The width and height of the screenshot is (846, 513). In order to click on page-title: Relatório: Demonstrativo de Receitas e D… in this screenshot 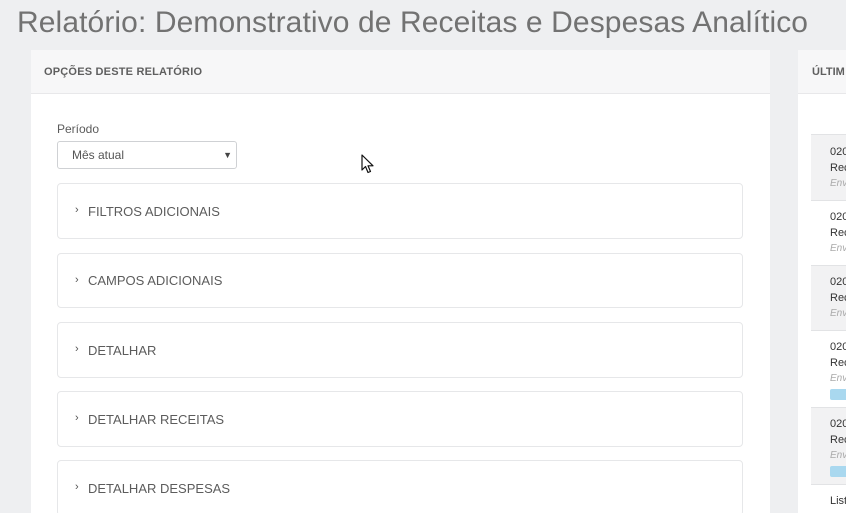, I will do `click(413, 22)`.